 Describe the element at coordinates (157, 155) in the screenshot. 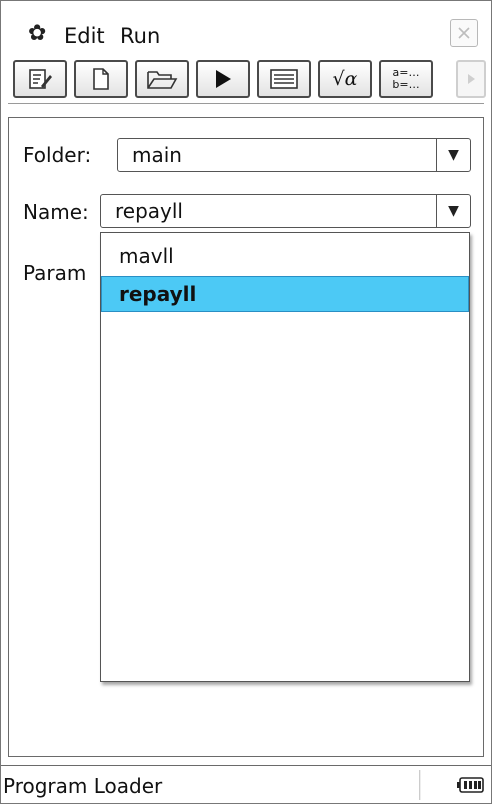

I see `folder-value: main` at that location.